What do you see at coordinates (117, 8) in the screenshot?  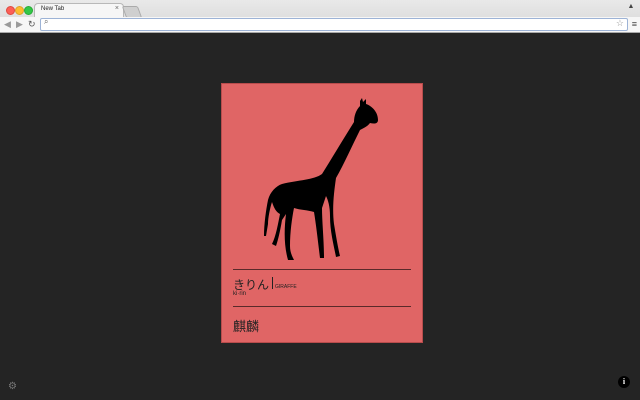 I see `close-tab-icon: ×` at bounding box center [117, 8].